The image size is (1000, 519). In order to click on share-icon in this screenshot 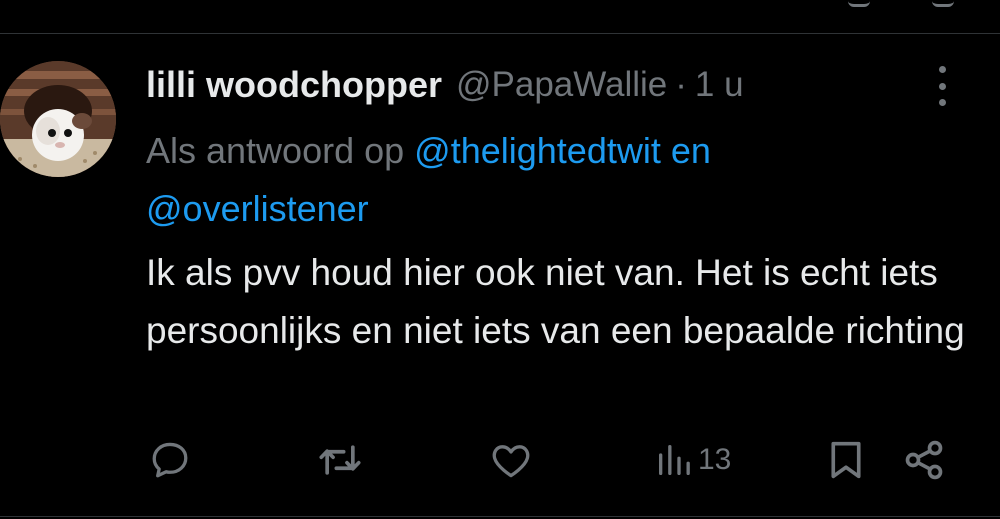, I will do `click(924, 460)`.